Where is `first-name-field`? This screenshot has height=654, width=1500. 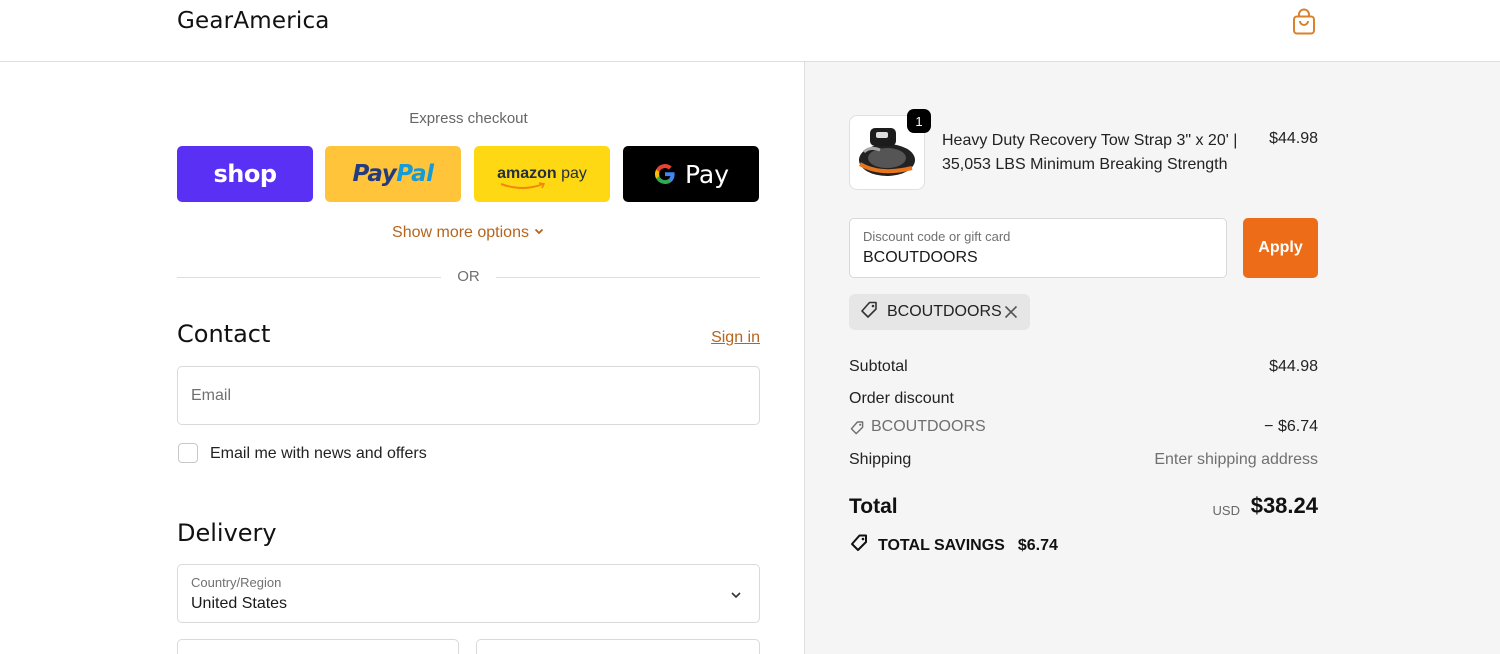 first-name-field is located at coordinates (318, 646).